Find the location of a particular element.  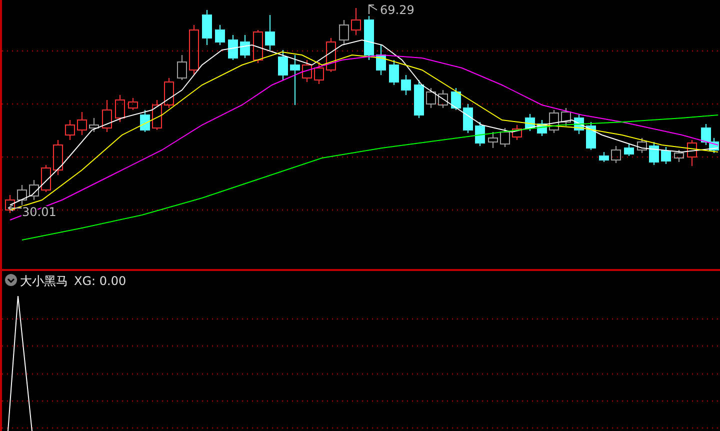

high-price-label: 69.29 is located at coordinates (397, 10).